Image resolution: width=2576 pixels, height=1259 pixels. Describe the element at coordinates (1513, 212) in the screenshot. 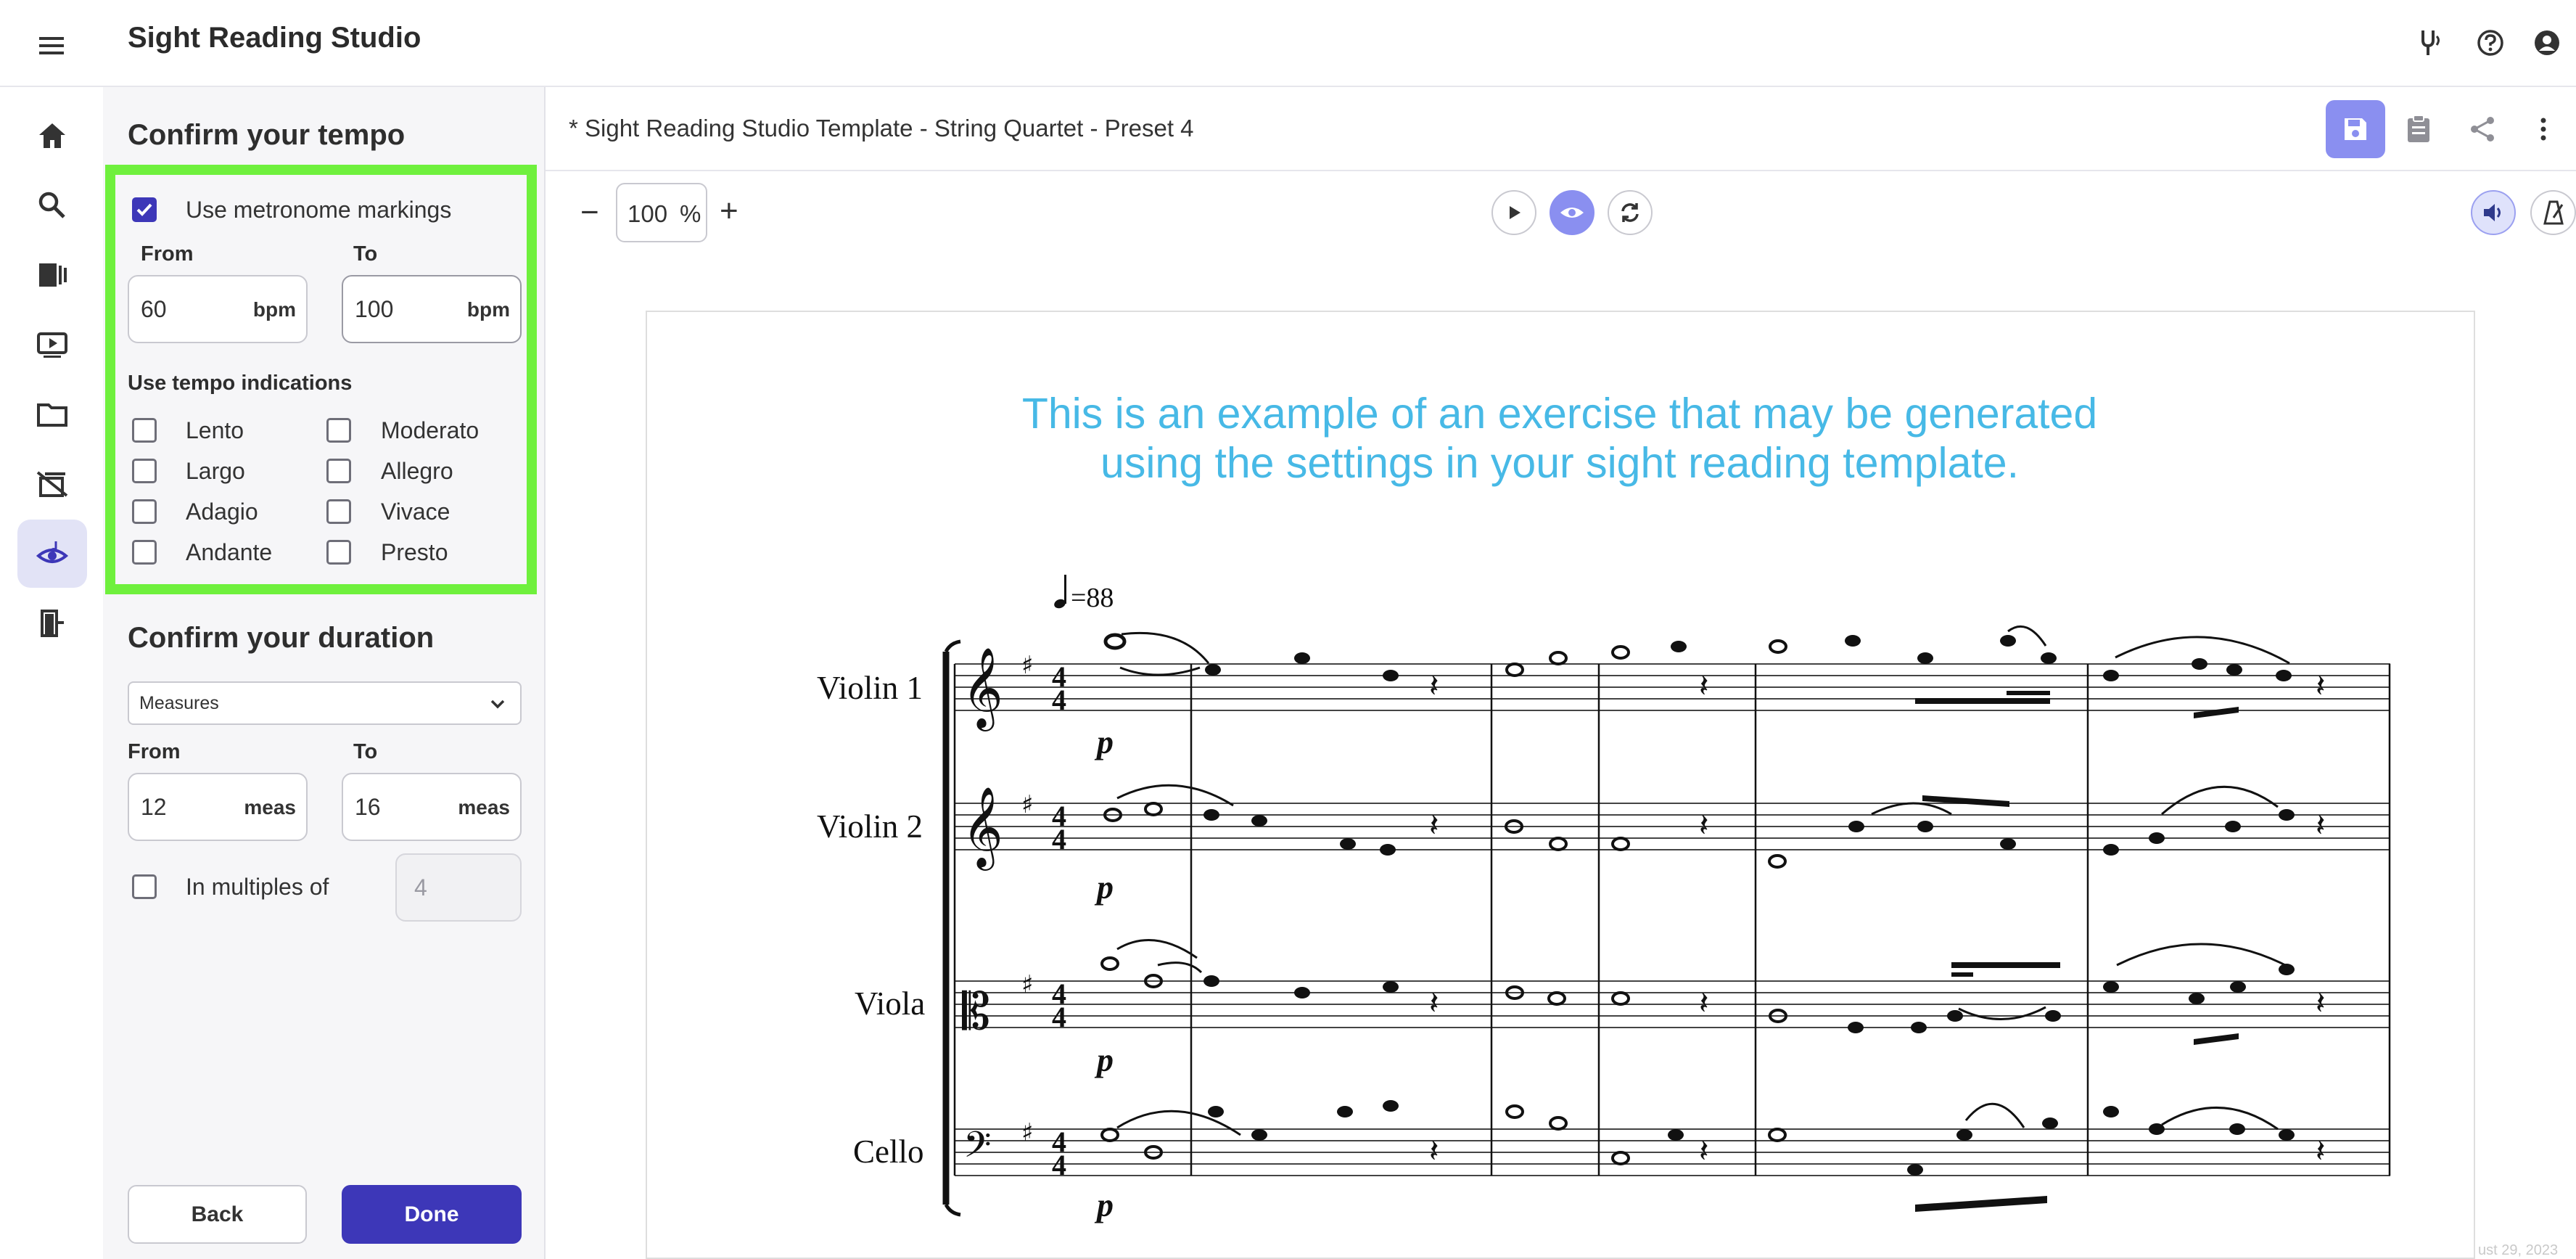

I see `play-icon` at that location.